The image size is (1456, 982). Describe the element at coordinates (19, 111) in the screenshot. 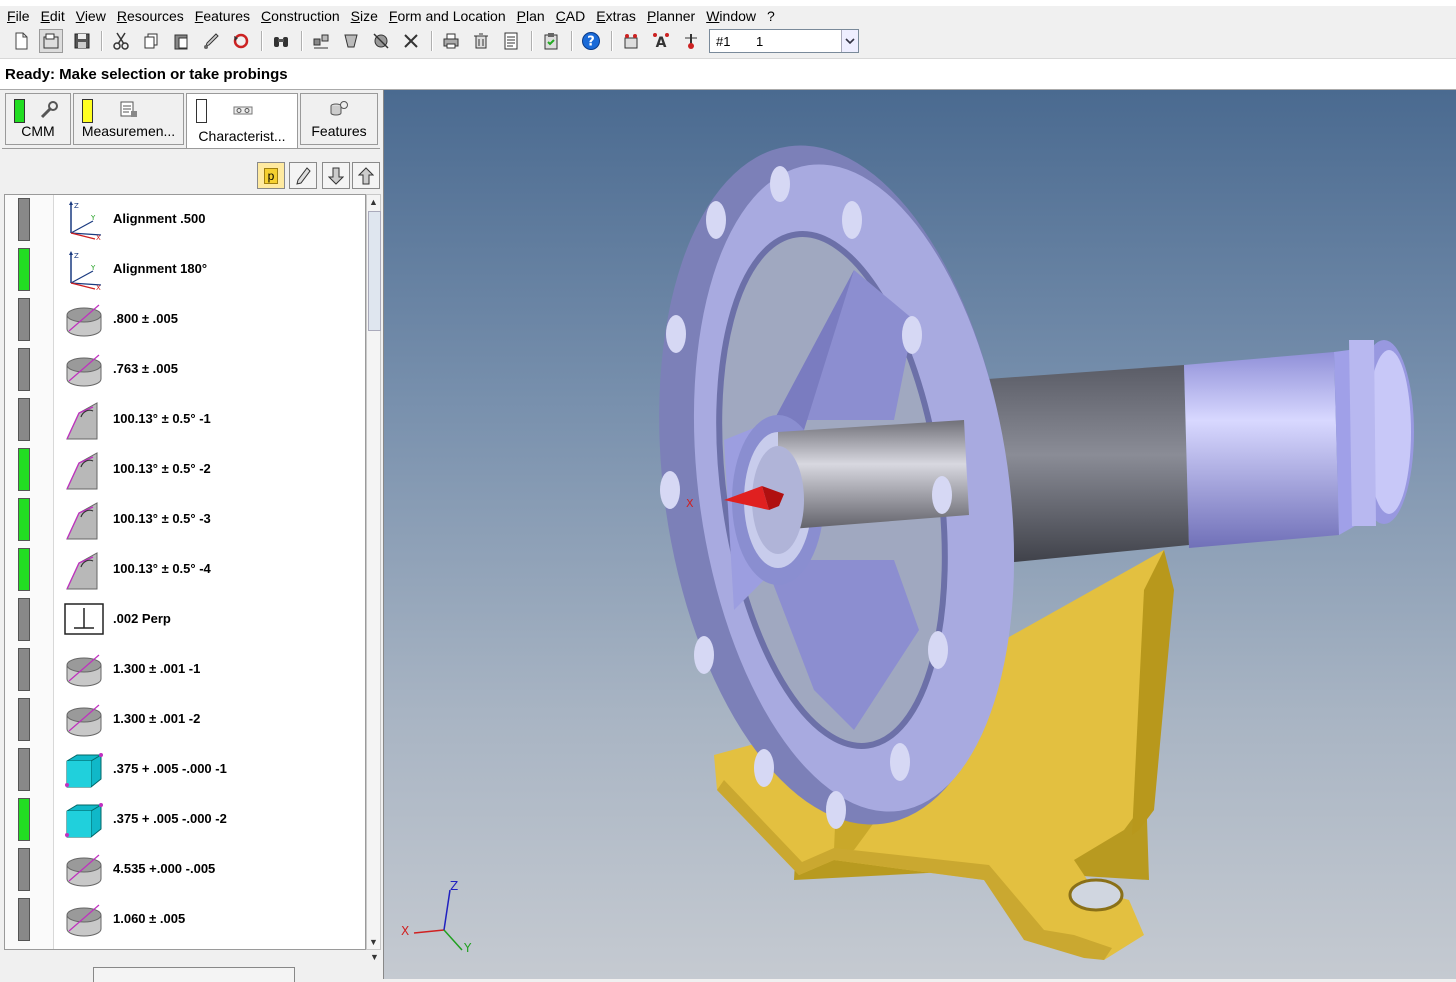

I see `cmm-status-indicator` at that location.